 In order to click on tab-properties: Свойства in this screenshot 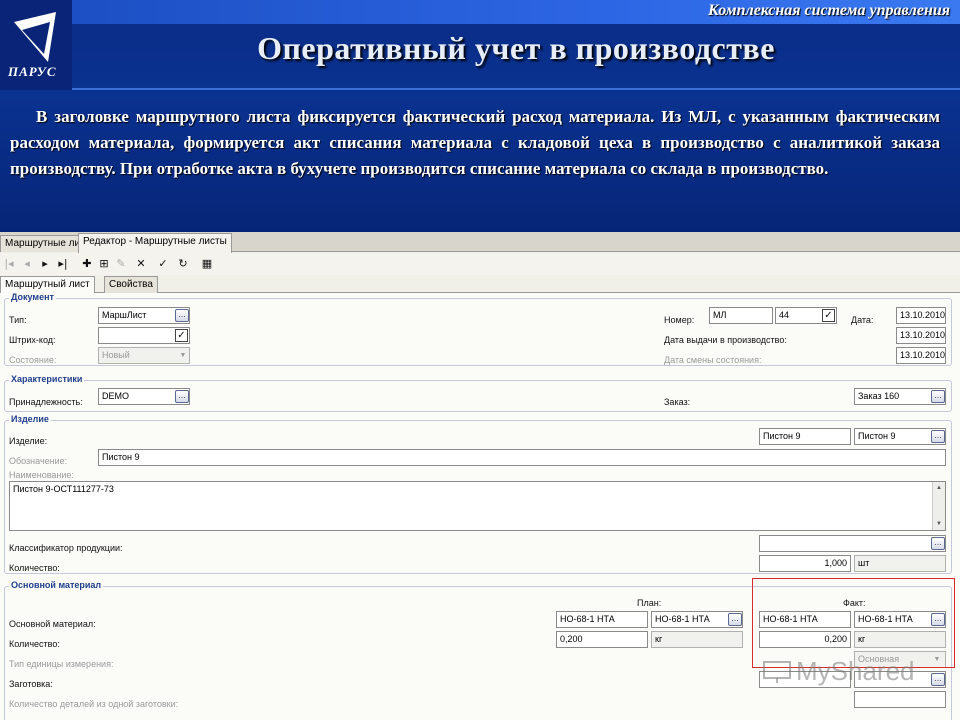, I will do `click(131, 284)`.